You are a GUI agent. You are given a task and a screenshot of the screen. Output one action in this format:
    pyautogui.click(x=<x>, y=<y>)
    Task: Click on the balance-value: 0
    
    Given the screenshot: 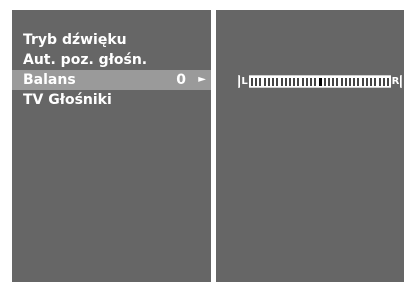 What is the action you would take?
    pyautogui.click(x=181, y=80)
    